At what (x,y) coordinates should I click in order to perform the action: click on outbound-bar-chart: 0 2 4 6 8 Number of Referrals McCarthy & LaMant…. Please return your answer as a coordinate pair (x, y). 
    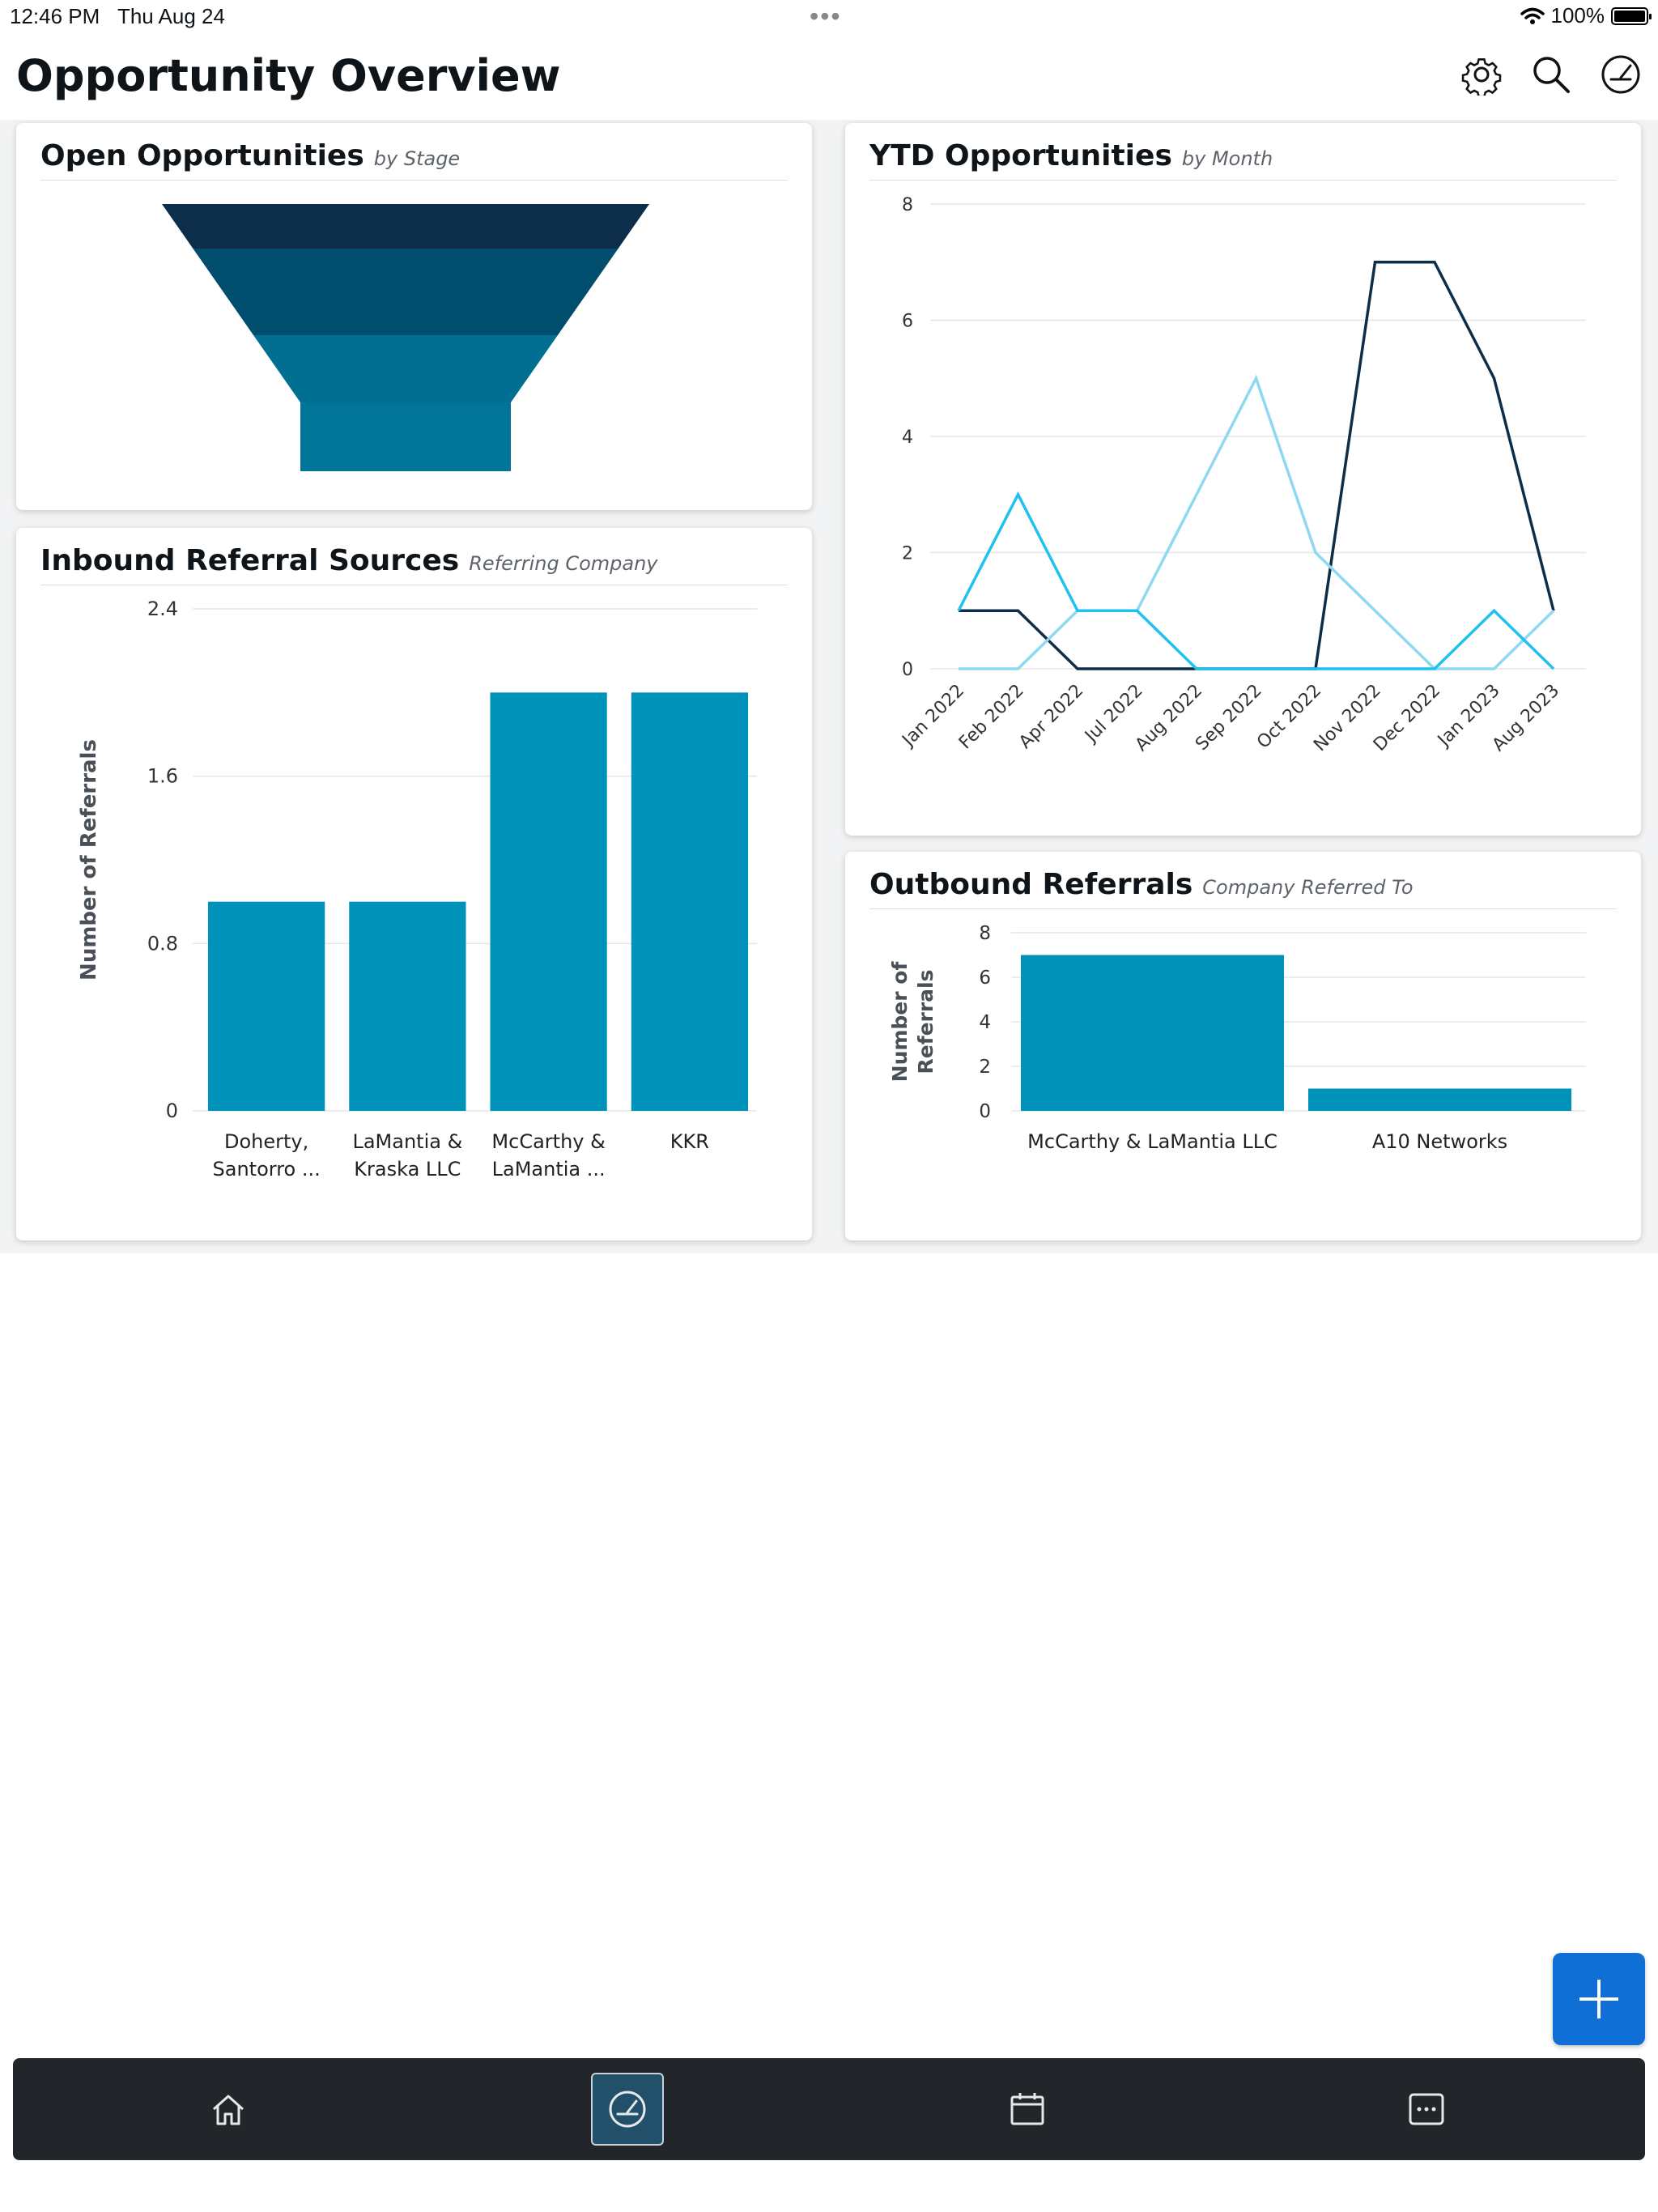
    Looking at the image, I should click on (1237, 1038).